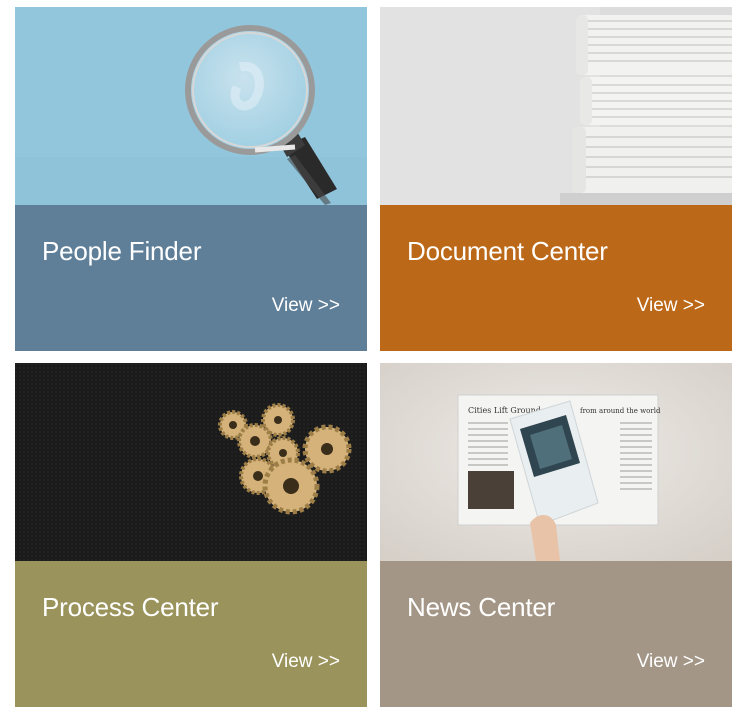  What do you see at coordinates (507, 251) in the screenshot?
I see `tile-title: Document Center` at bounding box center [507, 251].